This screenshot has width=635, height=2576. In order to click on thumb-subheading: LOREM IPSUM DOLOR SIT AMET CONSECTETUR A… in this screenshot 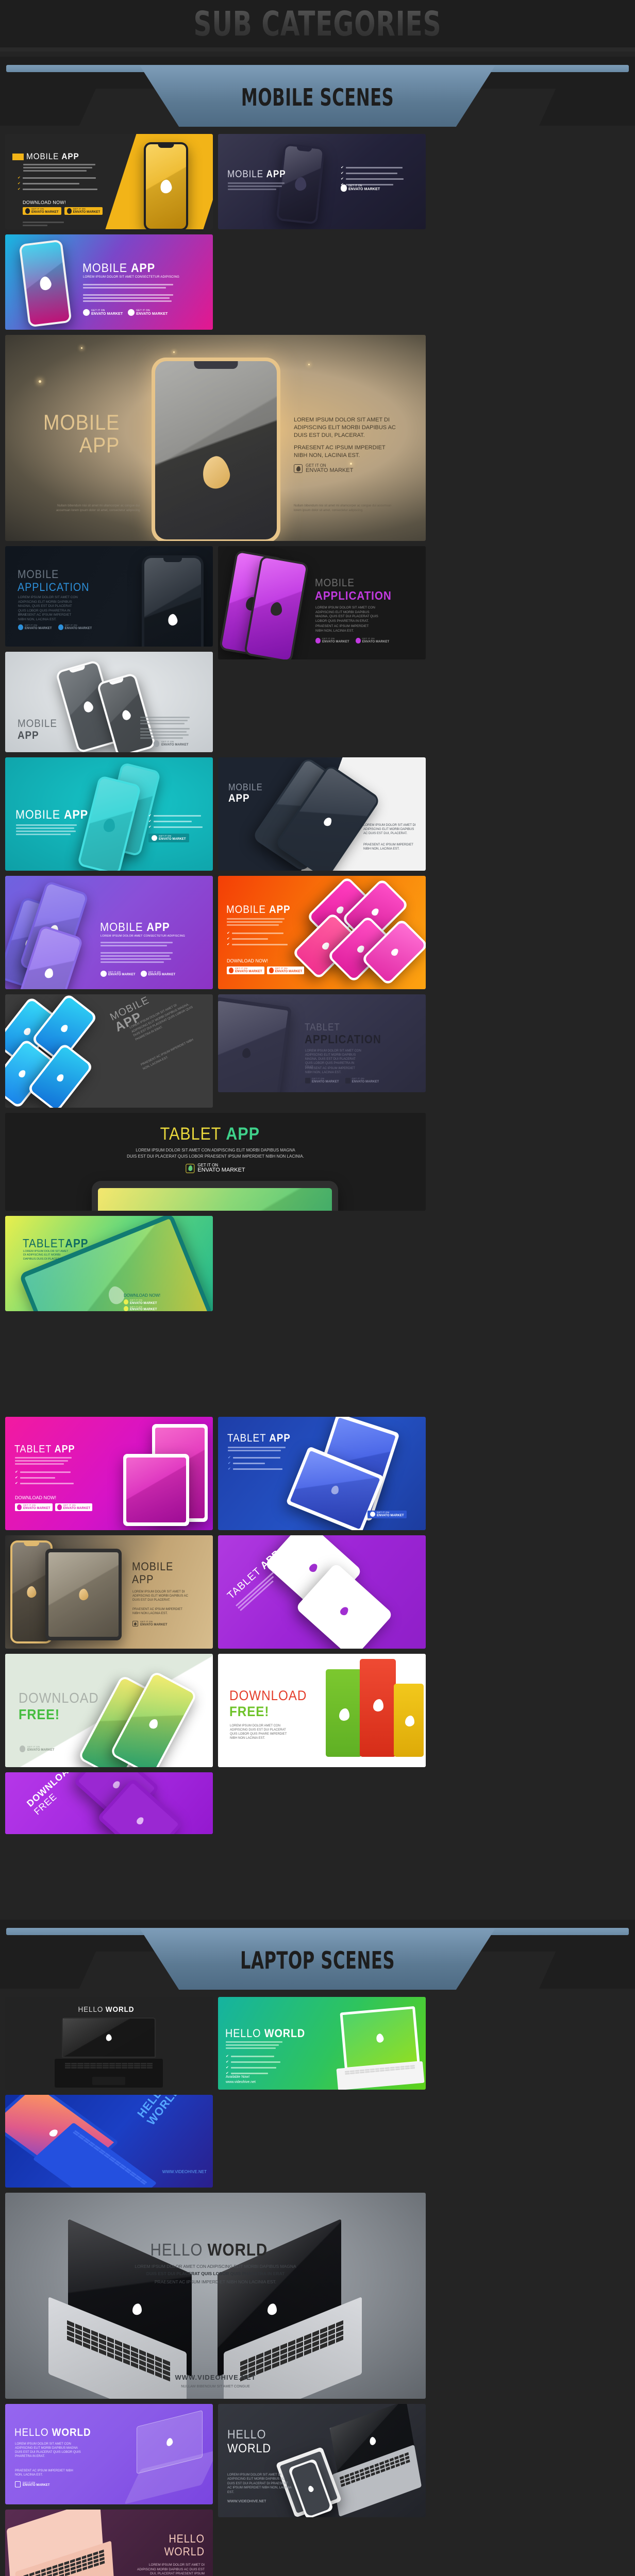, I will do `click(131, 277)`.